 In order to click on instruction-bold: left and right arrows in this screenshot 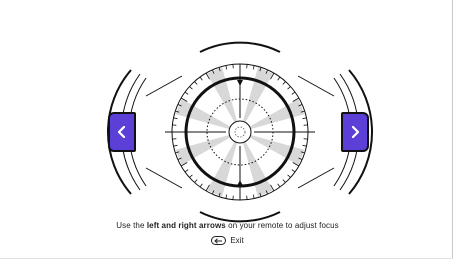, I will do `click(186, 225)`.